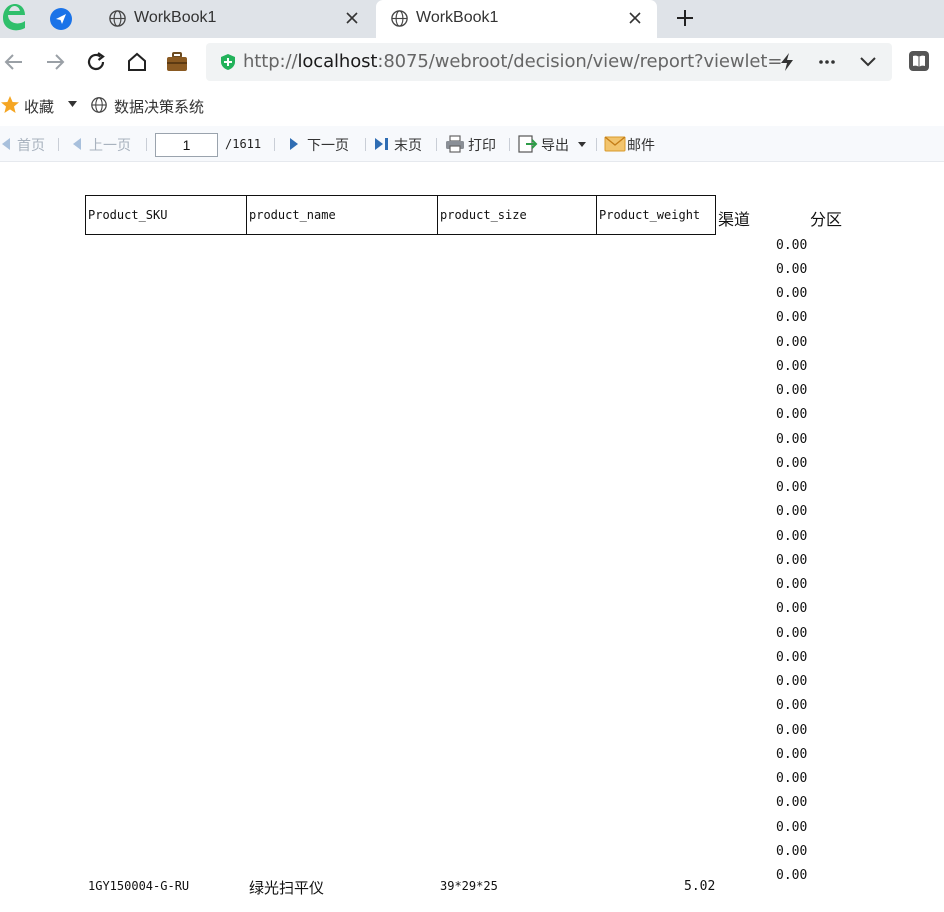 The image size is (944, 912). What do you see at coordinates (294, 144) in the screenshot?
I see `next-page-icon` at bounding box center [294, 144].